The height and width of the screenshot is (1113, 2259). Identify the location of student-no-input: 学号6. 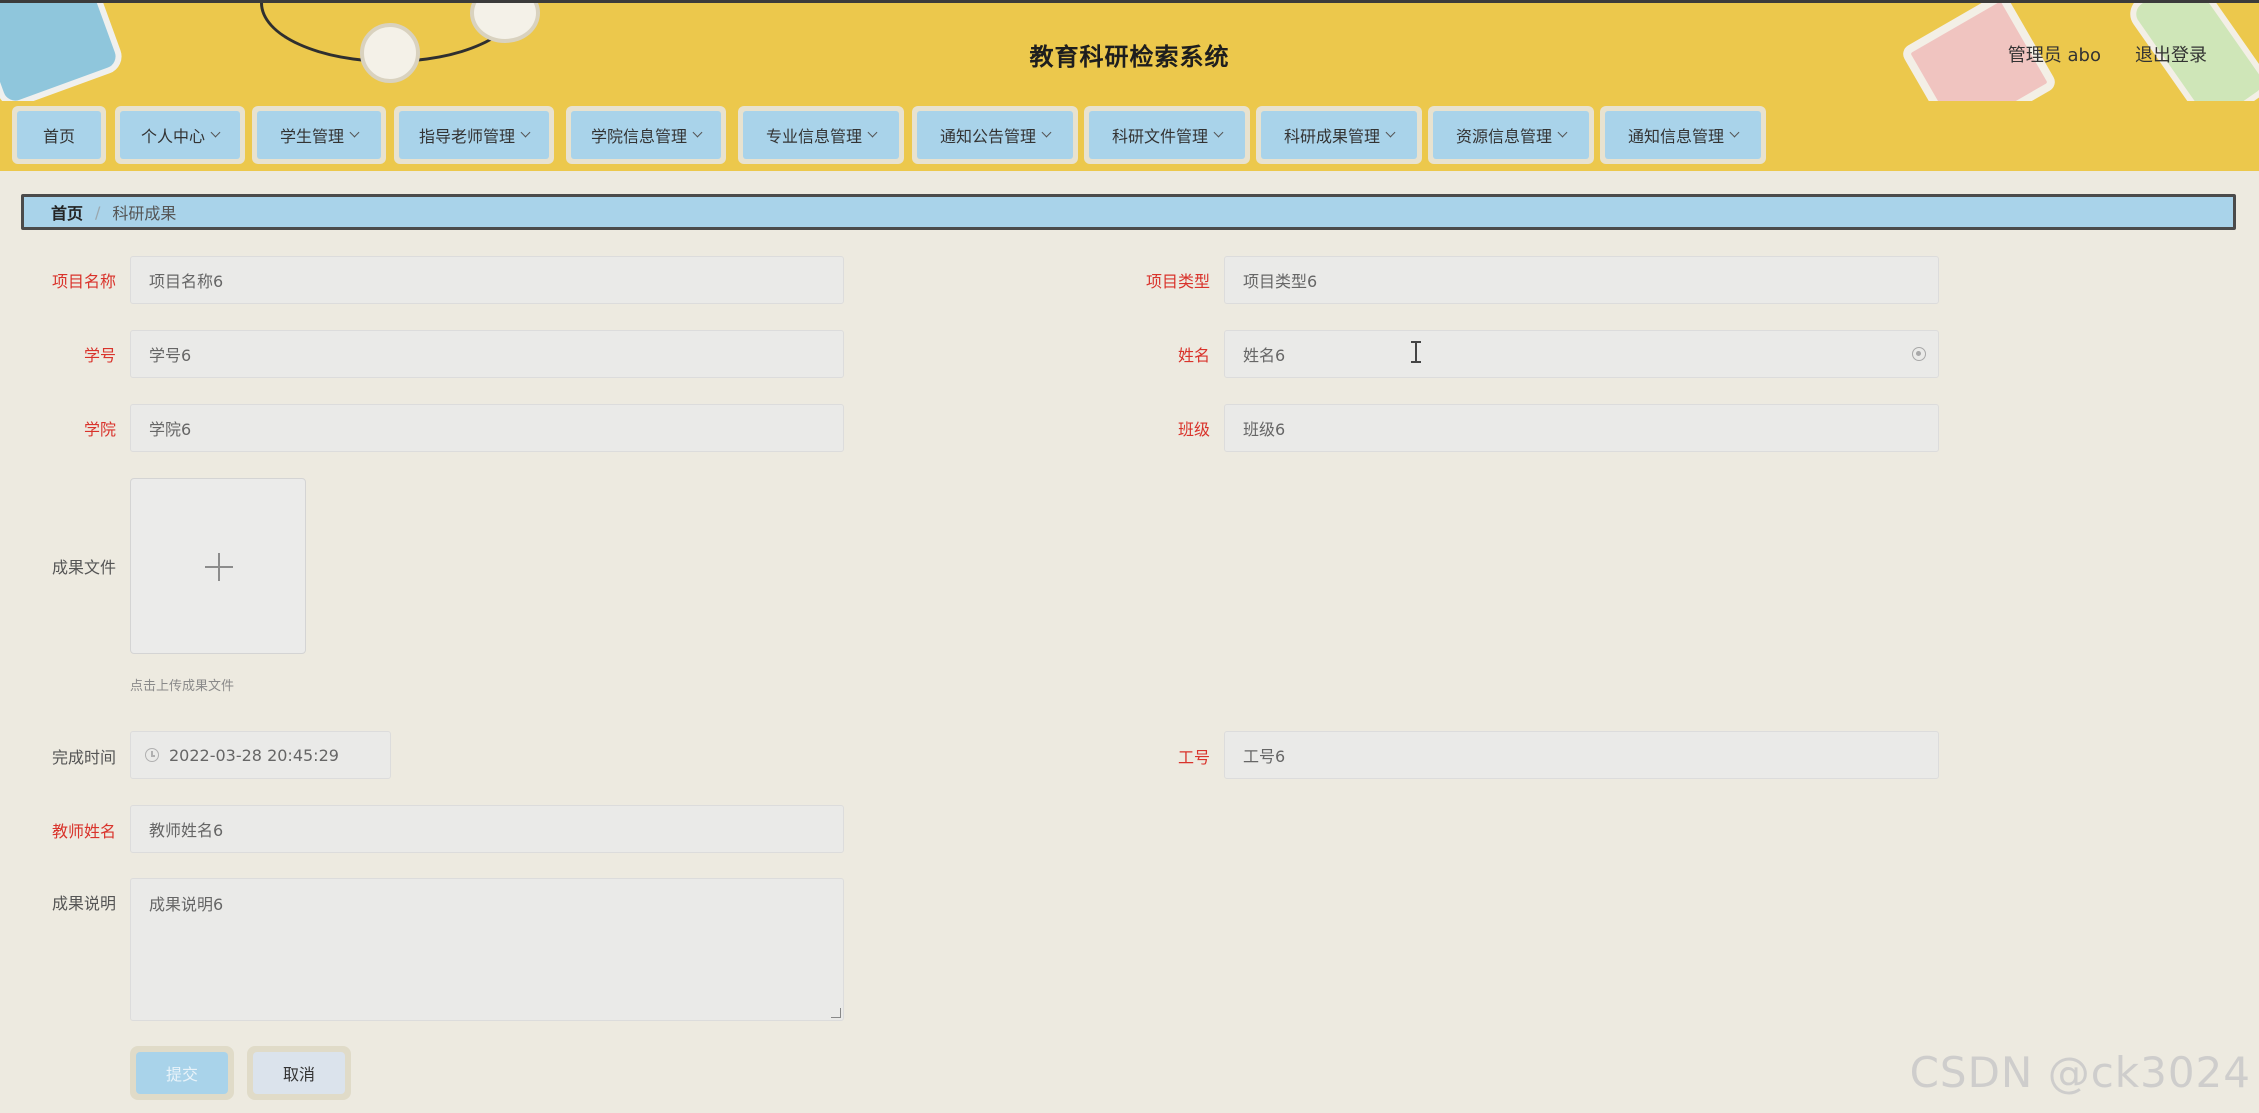
(487, 354).